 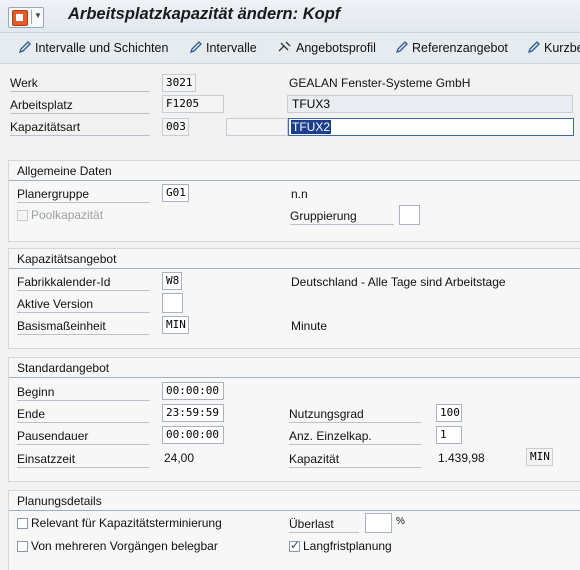 What do you see at coordinates (231, 48) in the screenshot?
I see `intervalle-label: Intervalle` at bounding box center [231, 48].